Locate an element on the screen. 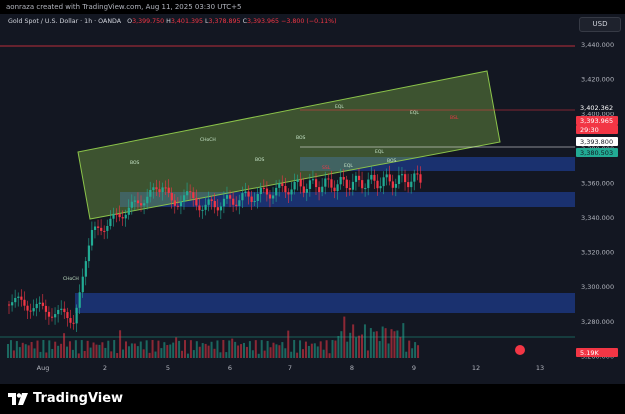  time-tick-label: 12 is located at coordinates (476, 368).